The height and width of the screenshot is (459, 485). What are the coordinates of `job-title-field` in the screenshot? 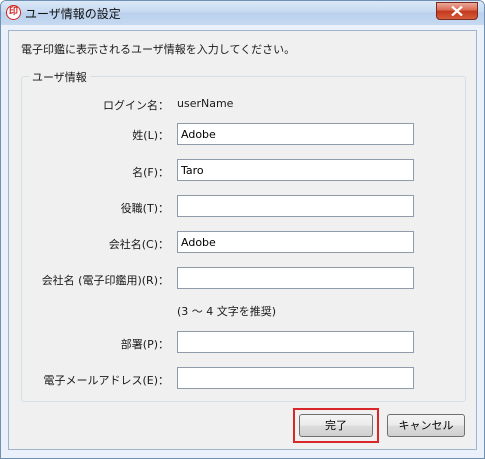 It's located at (295, 206).